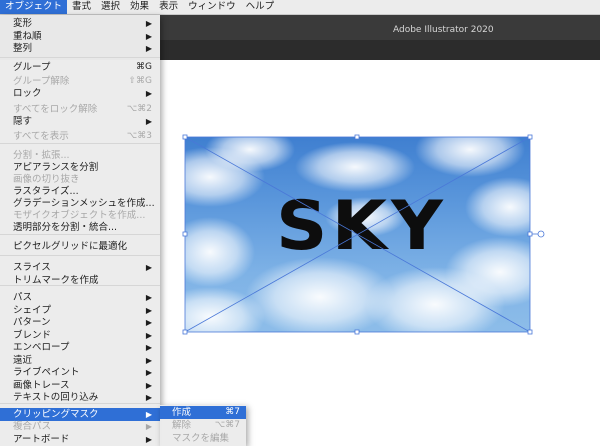 The image size is (600, 446). Describe the element at coordinates (144, 67) in the screenshot. I see `menu-item-shortcut: ⌘G` at that location.